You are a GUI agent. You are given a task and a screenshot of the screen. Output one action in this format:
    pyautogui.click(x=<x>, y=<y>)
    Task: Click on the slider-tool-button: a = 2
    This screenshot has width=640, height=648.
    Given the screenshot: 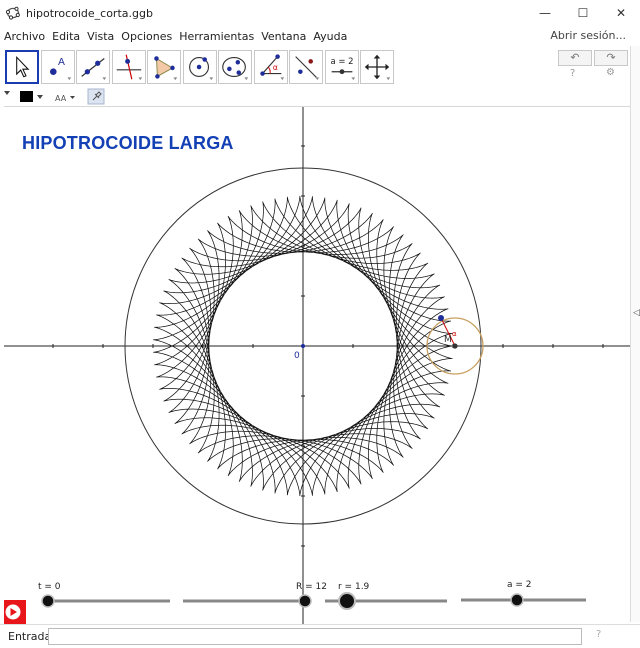 What is the action you would take?
    pyautogui.click(x=342, y=67)
    